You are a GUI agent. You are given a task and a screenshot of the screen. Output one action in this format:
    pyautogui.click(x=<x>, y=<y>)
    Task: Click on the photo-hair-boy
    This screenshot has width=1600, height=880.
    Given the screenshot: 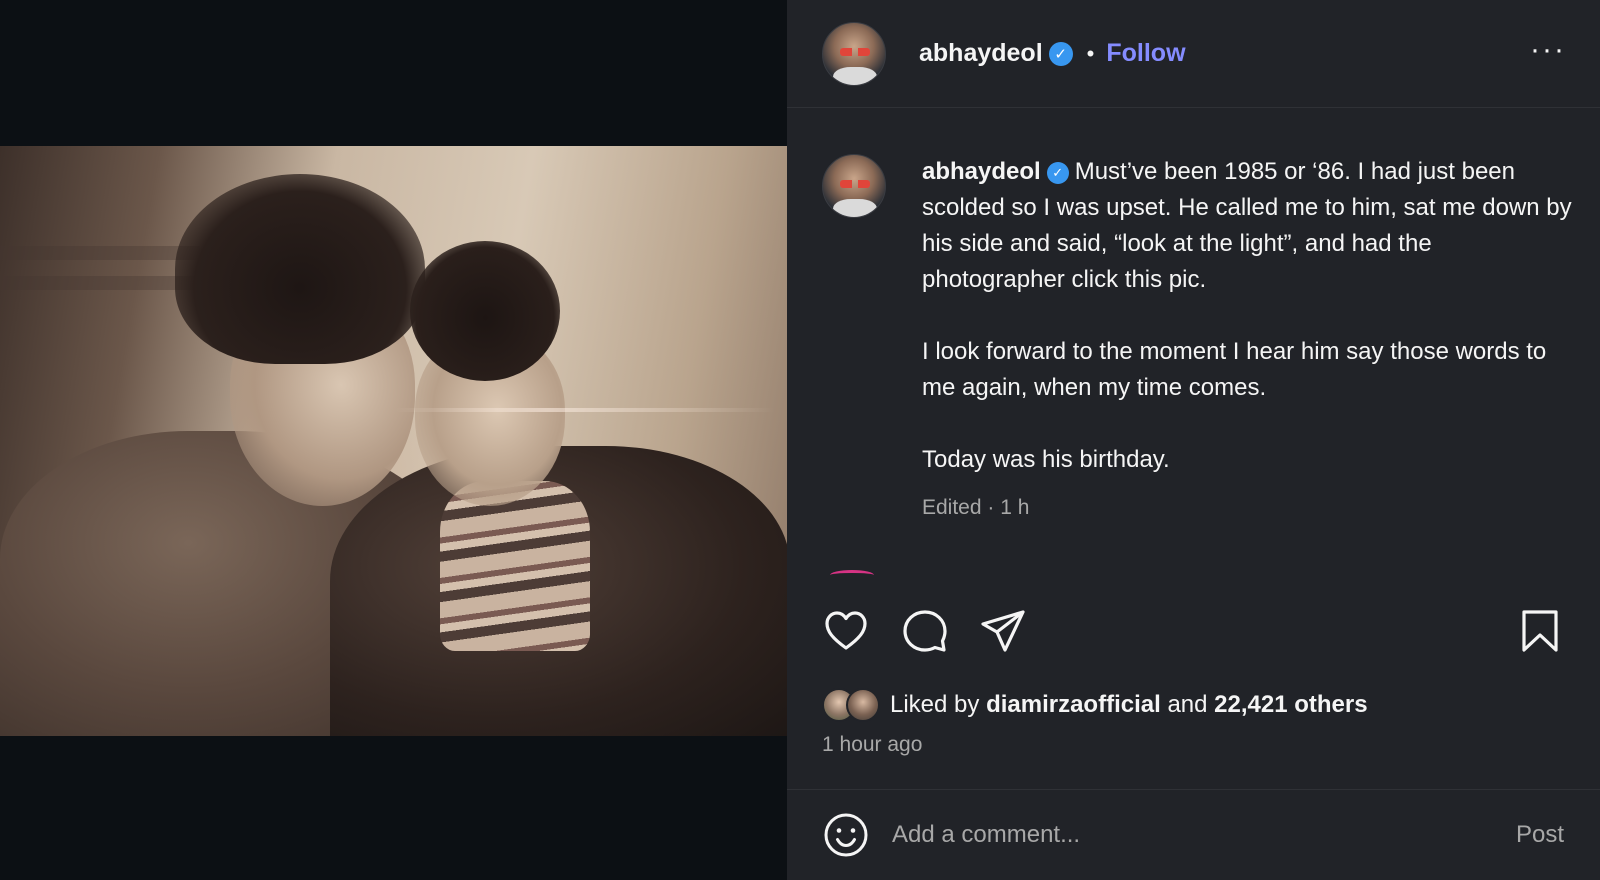 What is the action you would take?
    pyautogui.click(x=485, y=311)
    